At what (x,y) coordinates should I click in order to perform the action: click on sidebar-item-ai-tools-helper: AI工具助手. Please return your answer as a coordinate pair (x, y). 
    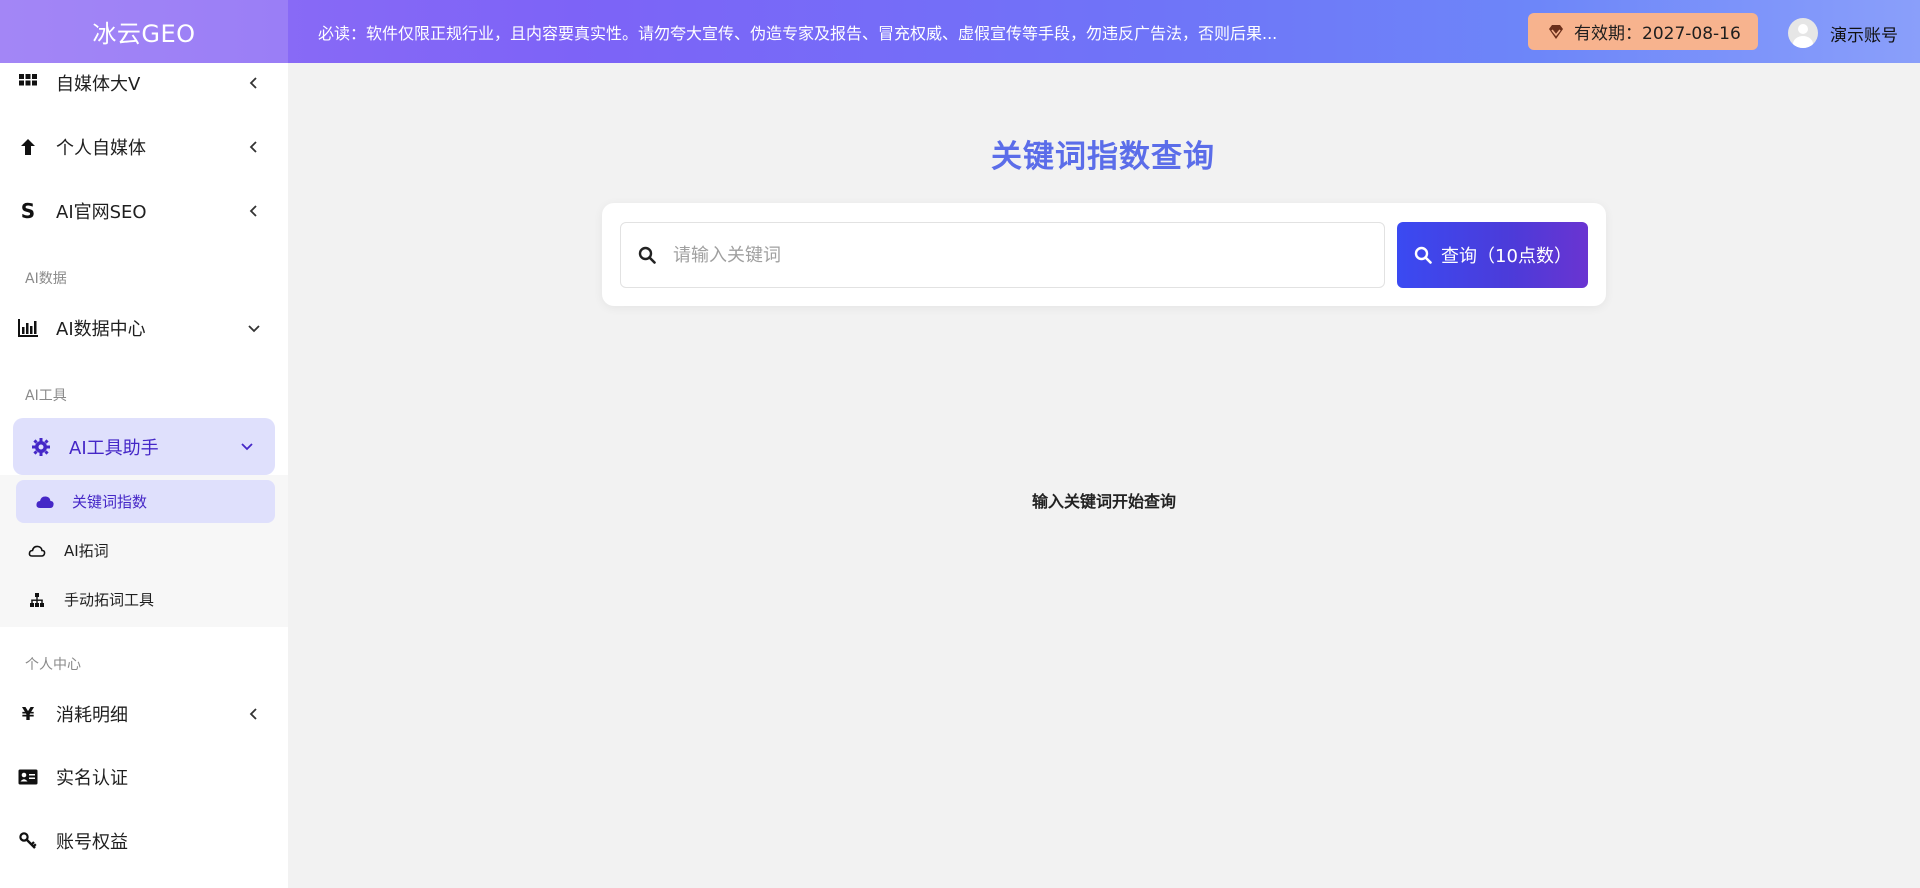
    Looking at the image, I should click on (144, 446).